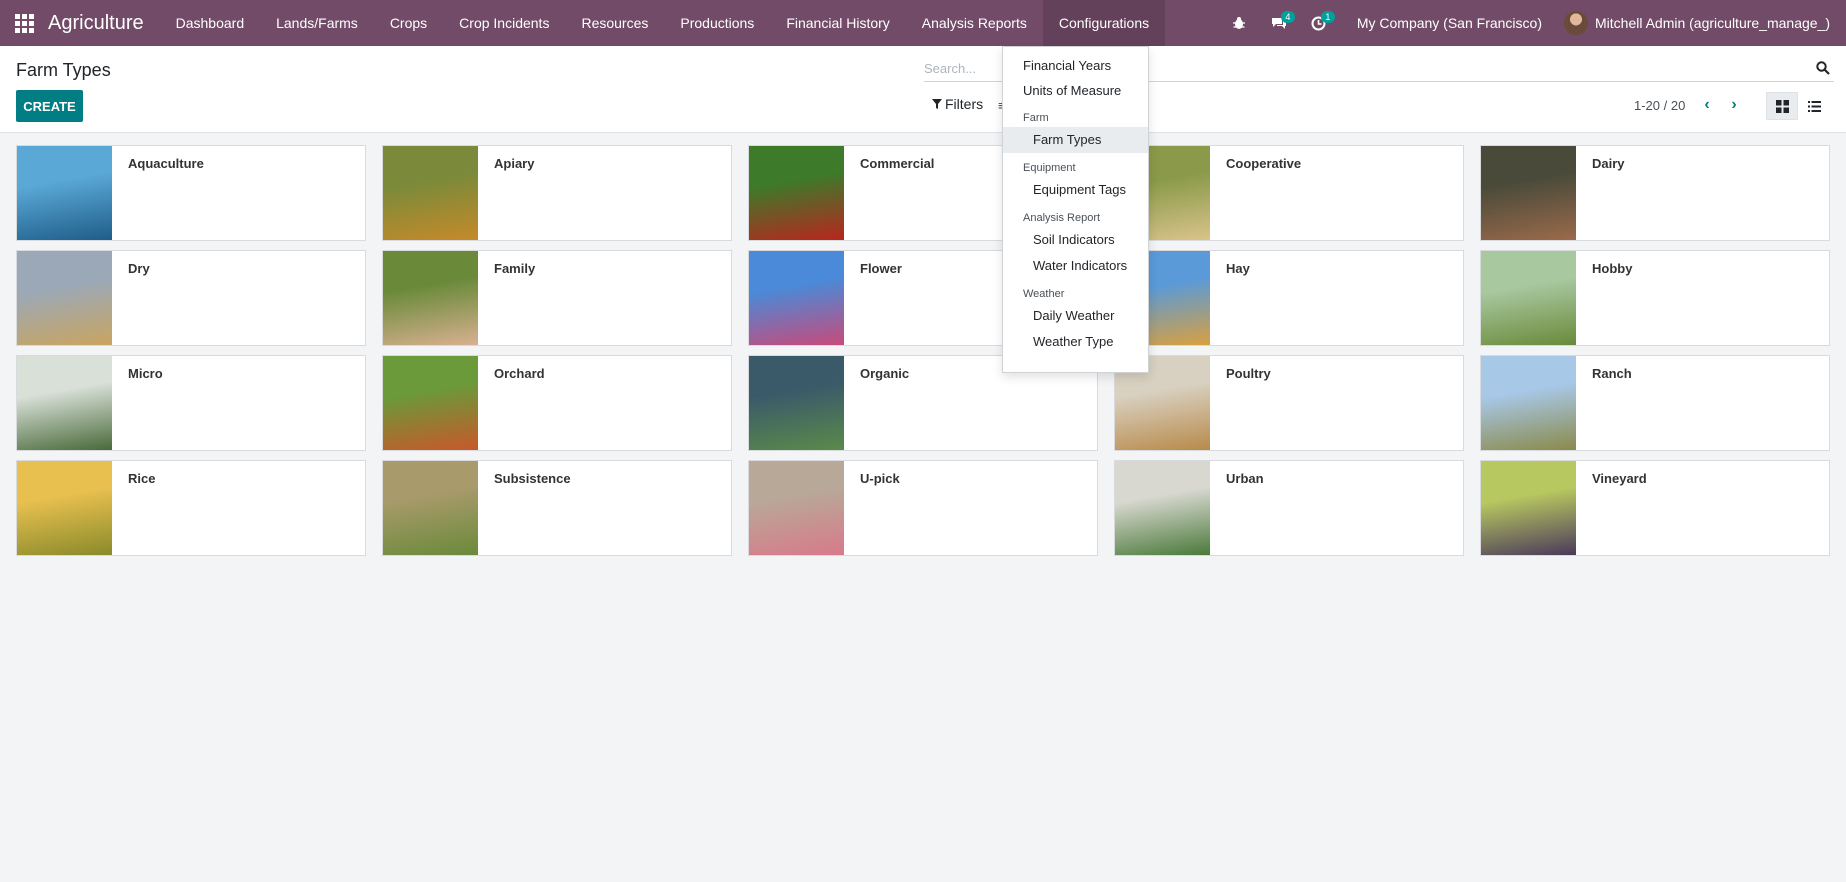  Describe the element at coordinates (1655, 193) in the screenshot. I see `kanban-card: Dairy` at that location.